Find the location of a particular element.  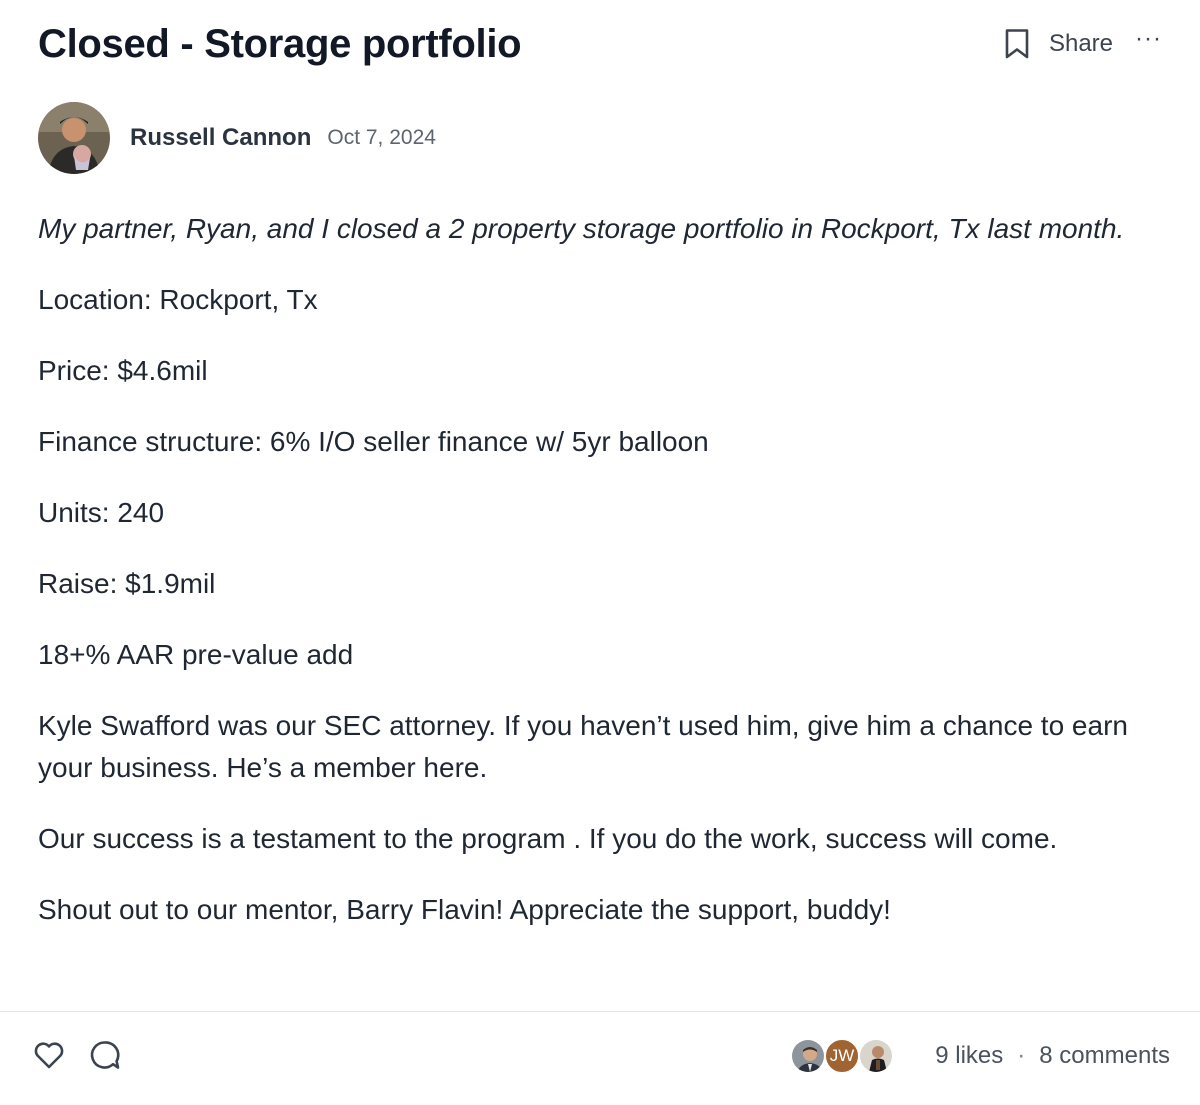

share-button: Share is located at coordinates (1081, 44).